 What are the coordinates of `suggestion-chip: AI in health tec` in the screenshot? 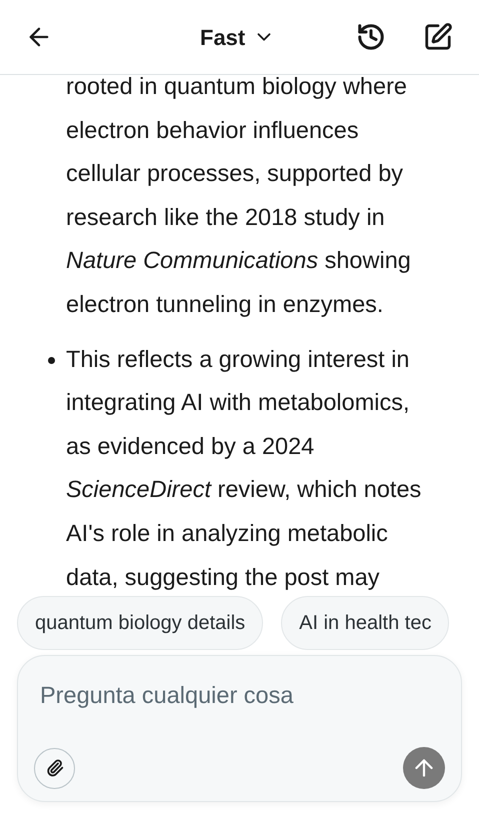 It's located at (365, 623).